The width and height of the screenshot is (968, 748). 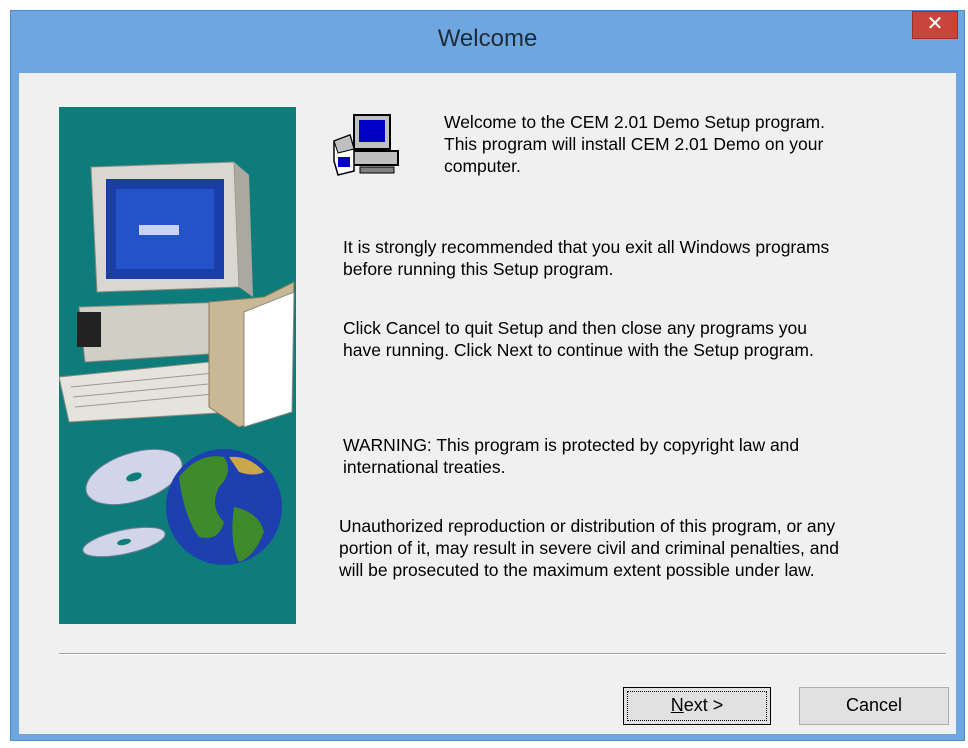 What do you see at coordinates (487, 38) in the screenshot?
I see `window-title: Welcome` at bounding box center [487, 38].